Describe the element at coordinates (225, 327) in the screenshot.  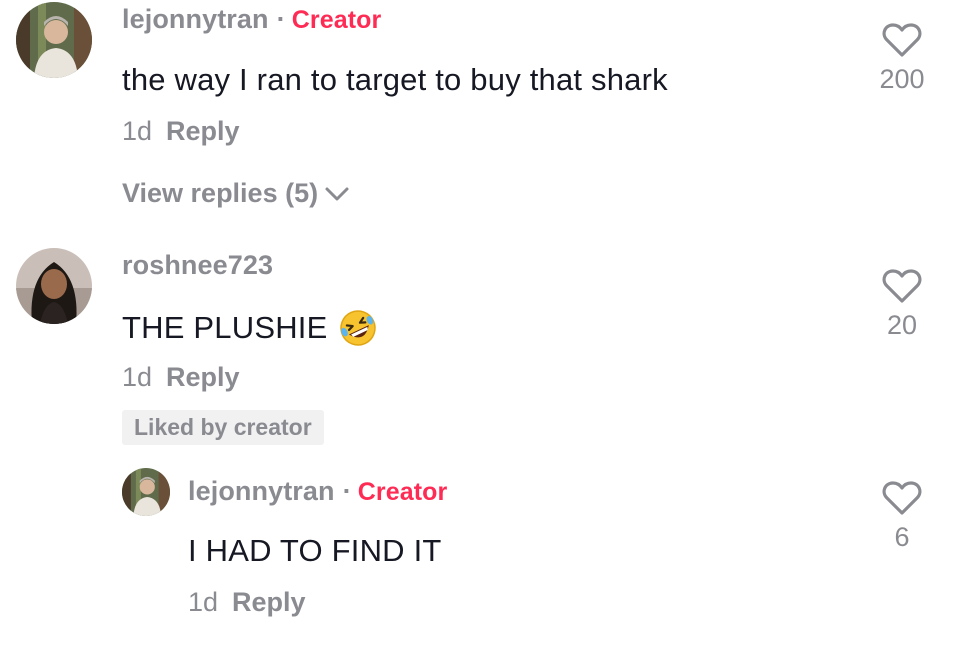
I see `comment-text-content: THE PLUSHIE` at that location.